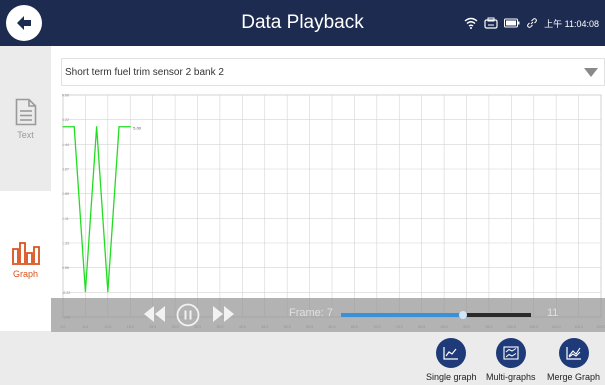  I want to click on single-graph-label: Single graph, so click(451, 377).